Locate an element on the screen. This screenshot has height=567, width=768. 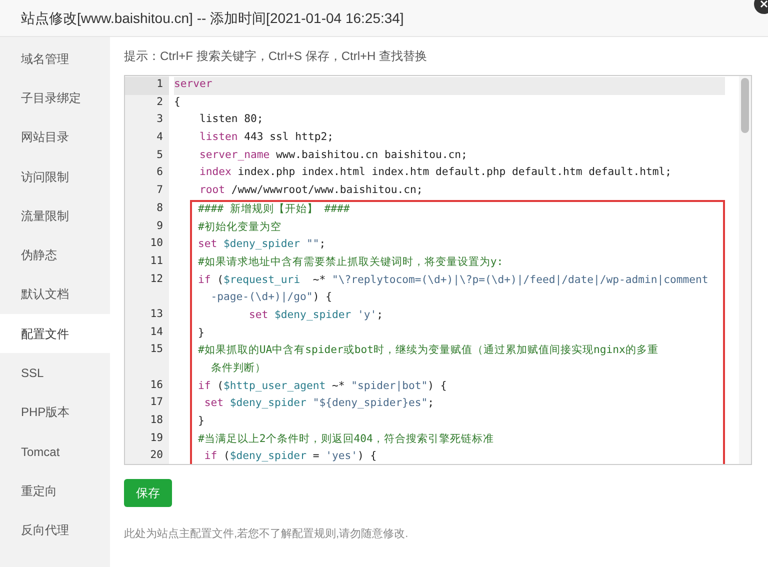
line-number: 15 is located at coordinates (156, 350).